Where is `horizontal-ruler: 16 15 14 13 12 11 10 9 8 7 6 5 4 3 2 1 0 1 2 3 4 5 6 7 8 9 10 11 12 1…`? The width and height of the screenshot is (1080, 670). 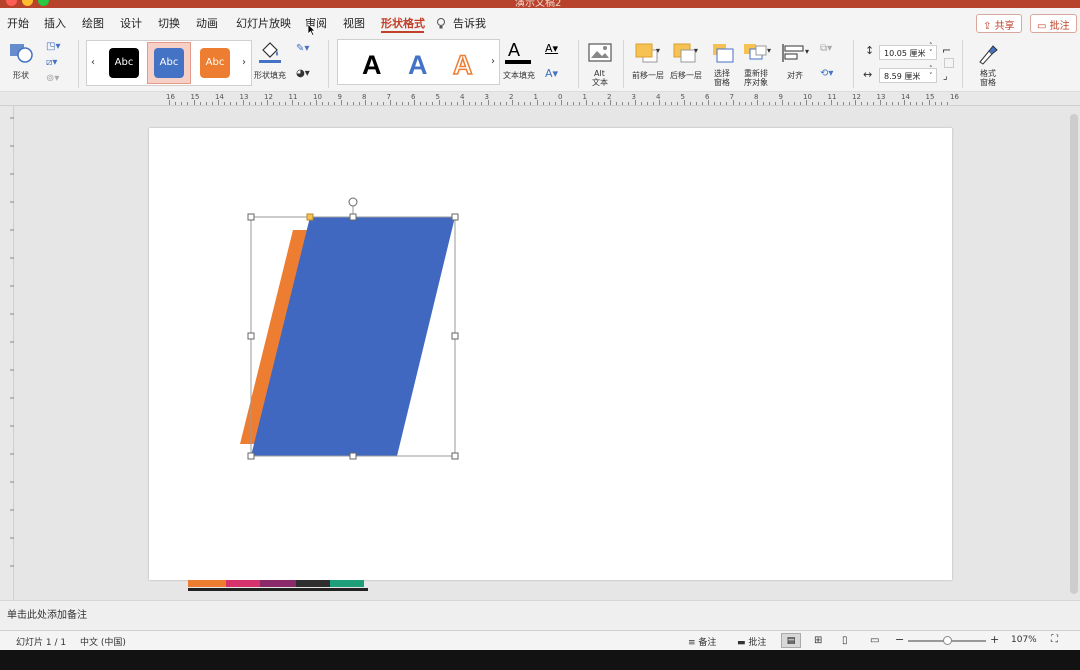 horizontal-ruler: 16 15 14 13 12 11 10 9 8 7 6 5 4 3 2 1 0 1 2 3 4 5 6 7 8 9 10 11 12 1… is located at coordinates (540, 99).